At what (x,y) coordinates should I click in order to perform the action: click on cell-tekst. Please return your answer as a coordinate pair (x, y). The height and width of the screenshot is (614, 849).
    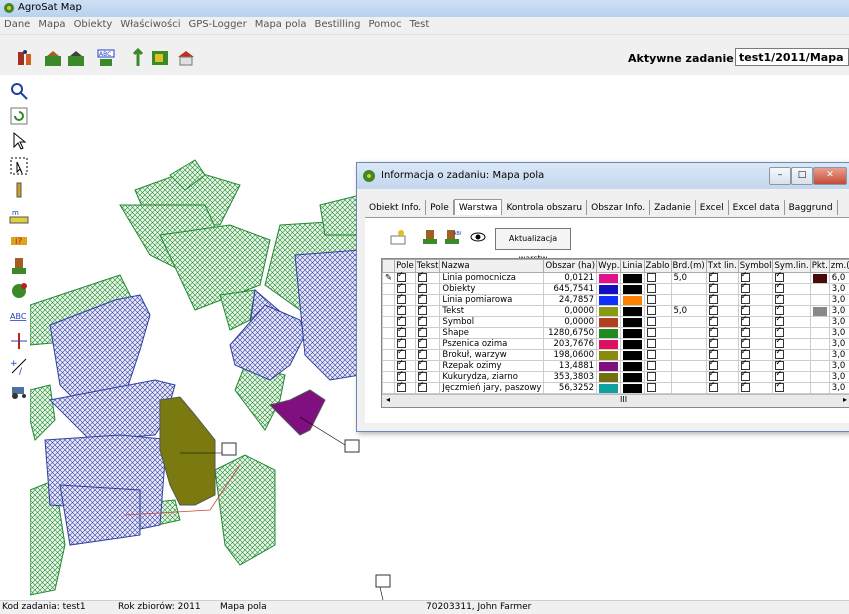
    Looking at the image, I should click on (427, 388).